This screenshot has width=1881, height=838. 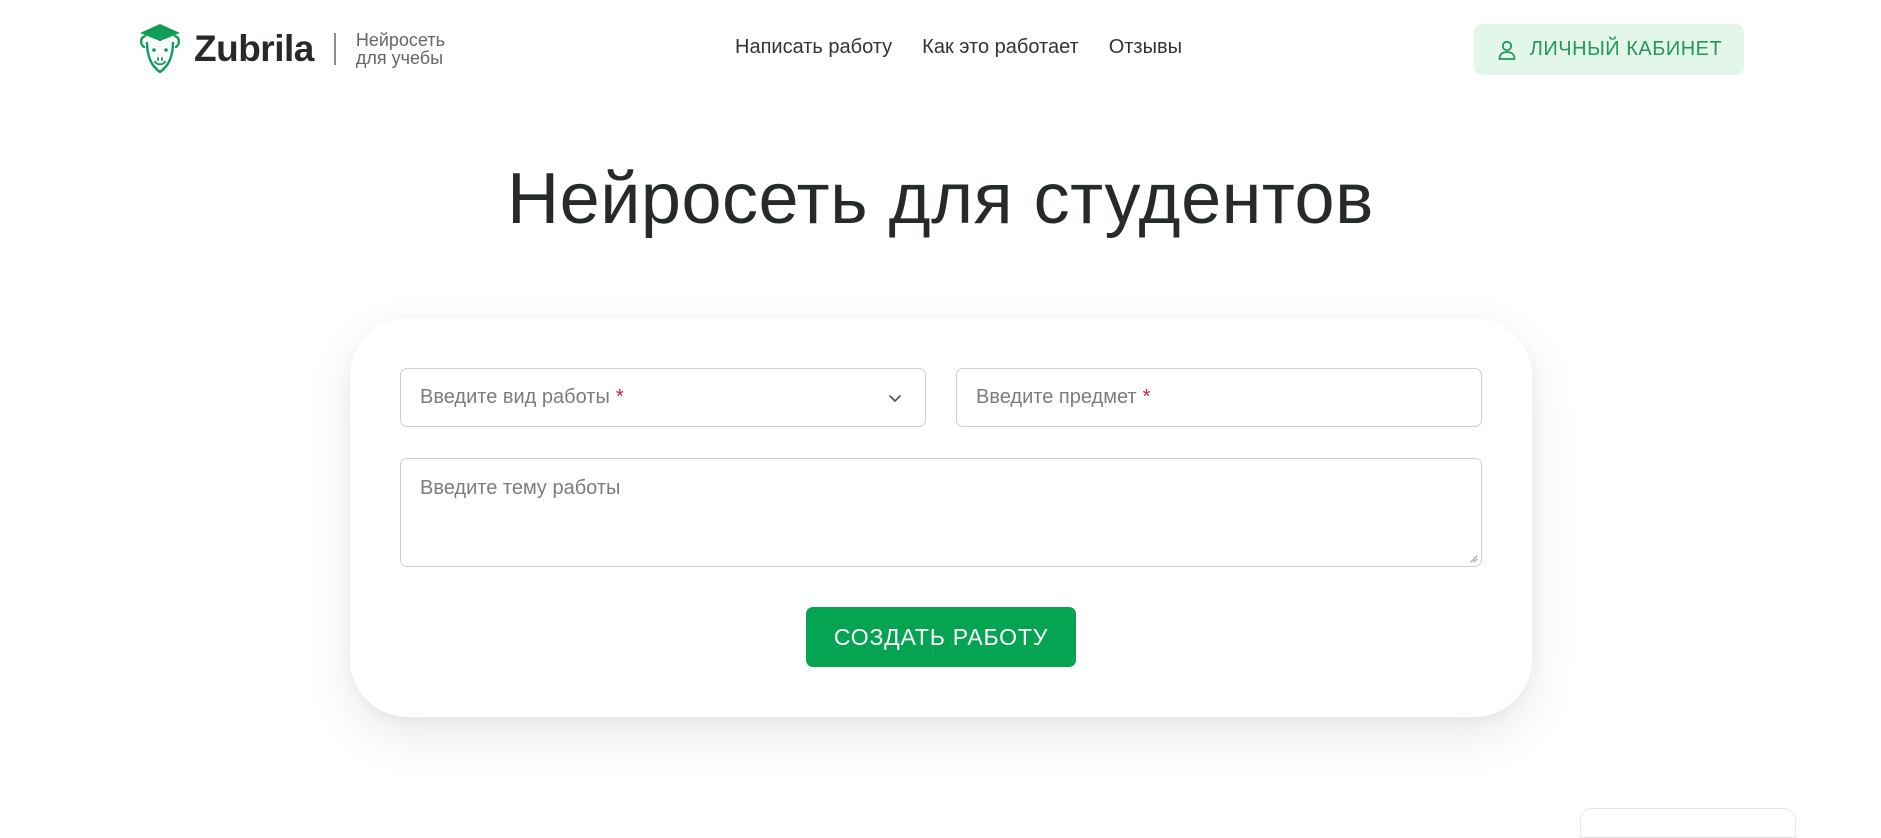 What do you see at coordinates (254, 48) in the screenshot?
I see `logo-text: Zubrila` at bounding box center [254, 48].